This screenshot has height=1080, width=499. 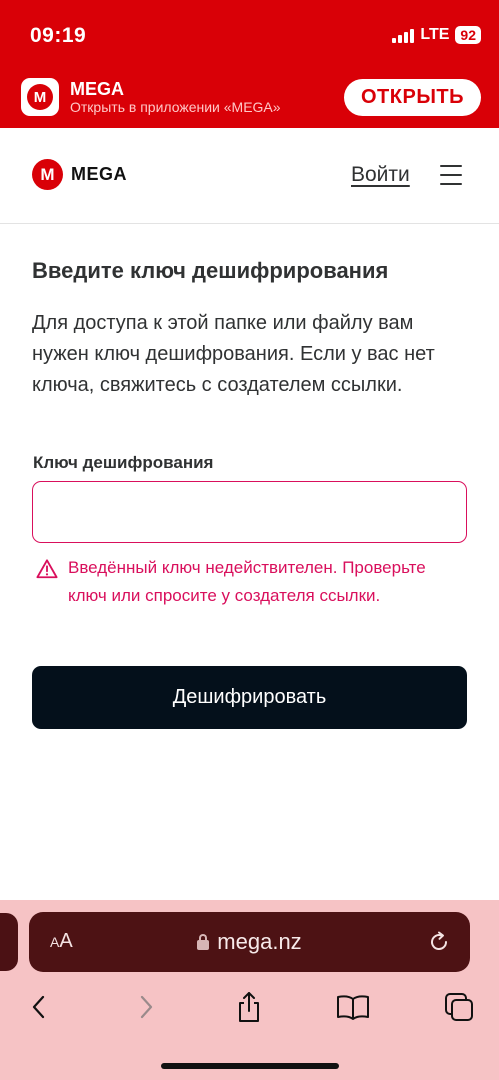 What do you see at coordinates (459, 1007) in the screenshot?
I see `tabs-icon` at bounding box center [459, 1007].